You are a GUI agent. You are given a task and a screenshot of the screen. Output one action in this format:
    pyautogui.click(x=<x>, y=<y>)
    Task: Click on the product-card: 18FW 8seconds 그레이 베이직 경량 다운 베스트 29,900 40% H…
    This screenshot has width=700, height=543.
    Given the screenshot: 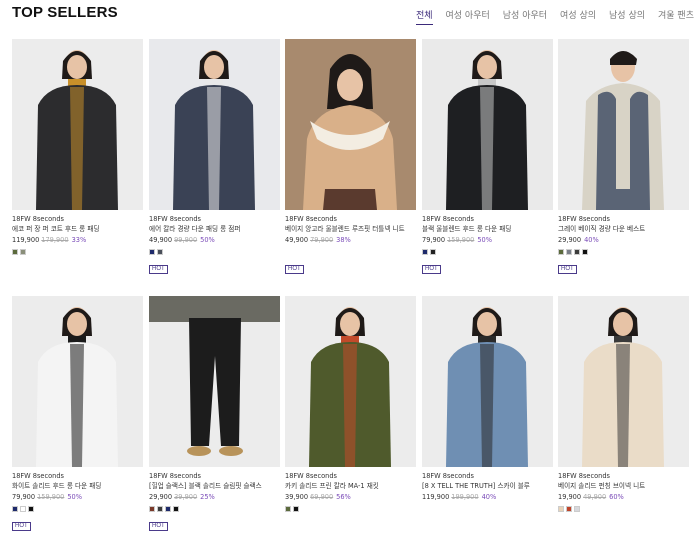 What is the action you would take?
    pyautogui.click(x=623, y=156)
    